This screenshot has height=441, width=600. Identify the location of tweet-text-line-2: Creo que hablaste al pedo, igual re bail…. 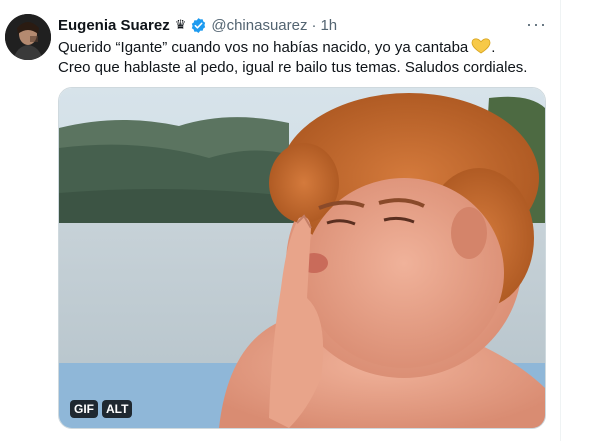
(293, 67).